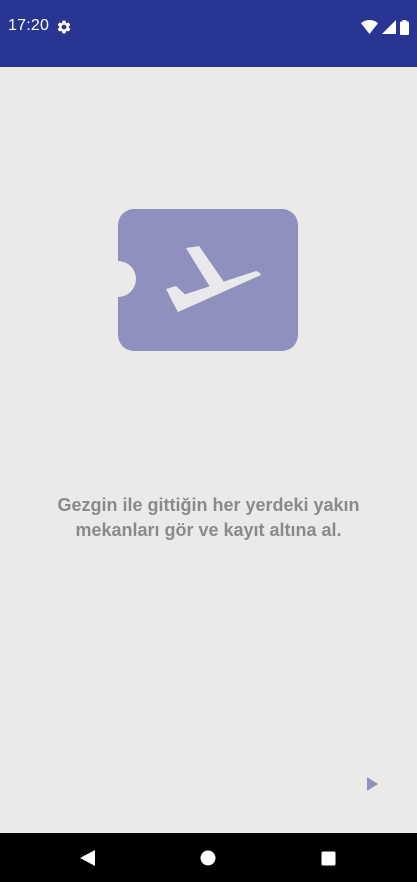 The height and width of the screenshot is (882, 417). I want to click on play-arrow-icon, so click(372, 784).